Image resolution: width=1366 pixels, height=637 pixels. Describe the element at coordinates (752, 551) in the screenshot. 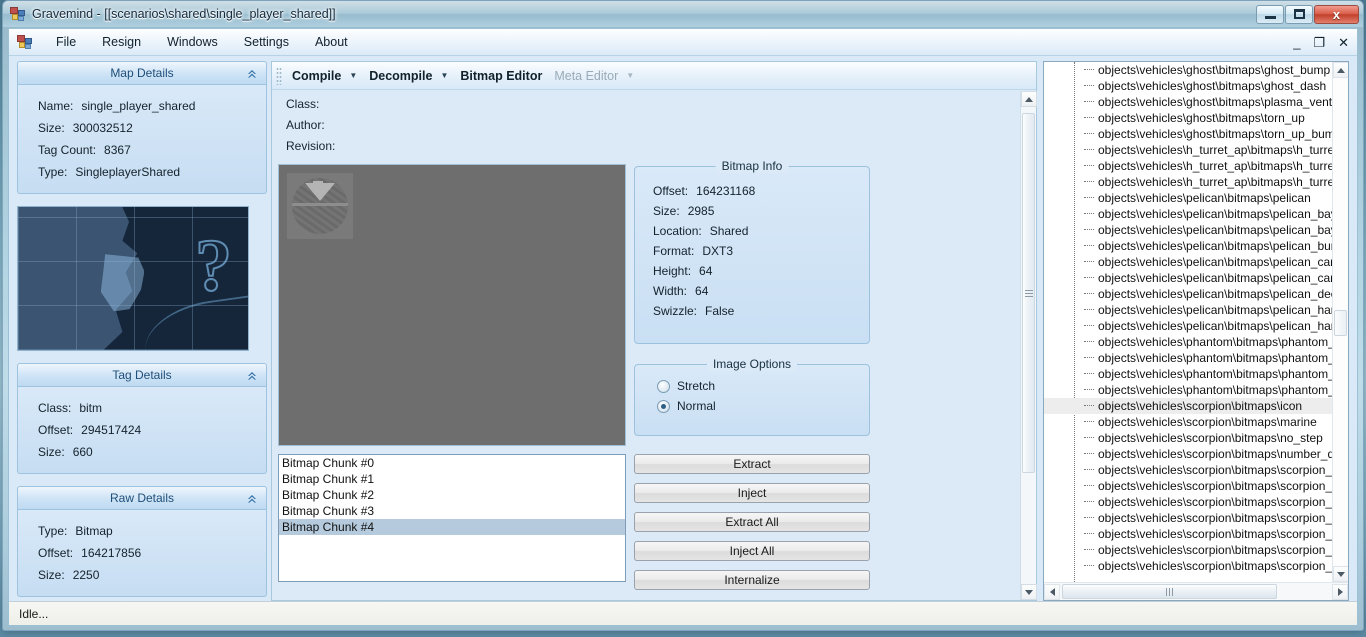

I see `inject-all-button: Inject All` at that location.